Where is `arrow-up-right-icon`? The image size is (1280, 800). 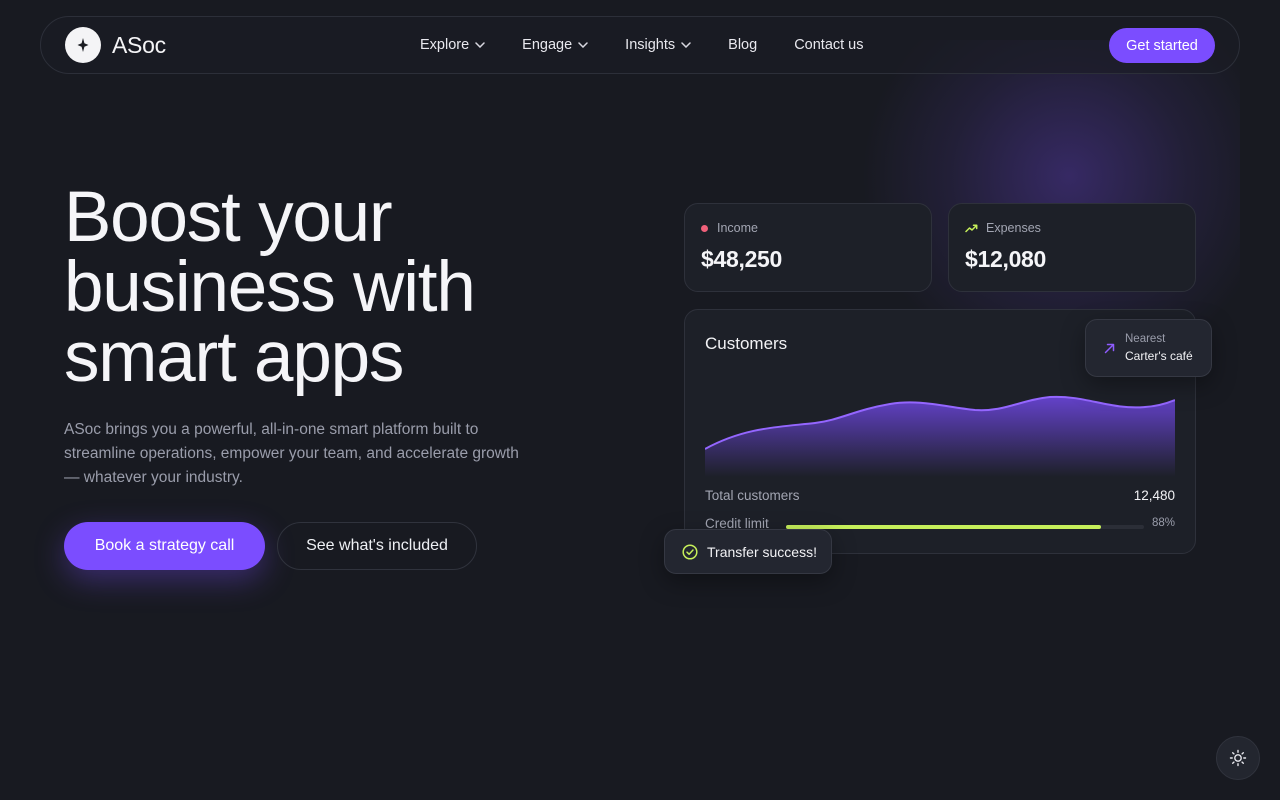 arrow-up-right-icon is located at coordinates (1109, 348).